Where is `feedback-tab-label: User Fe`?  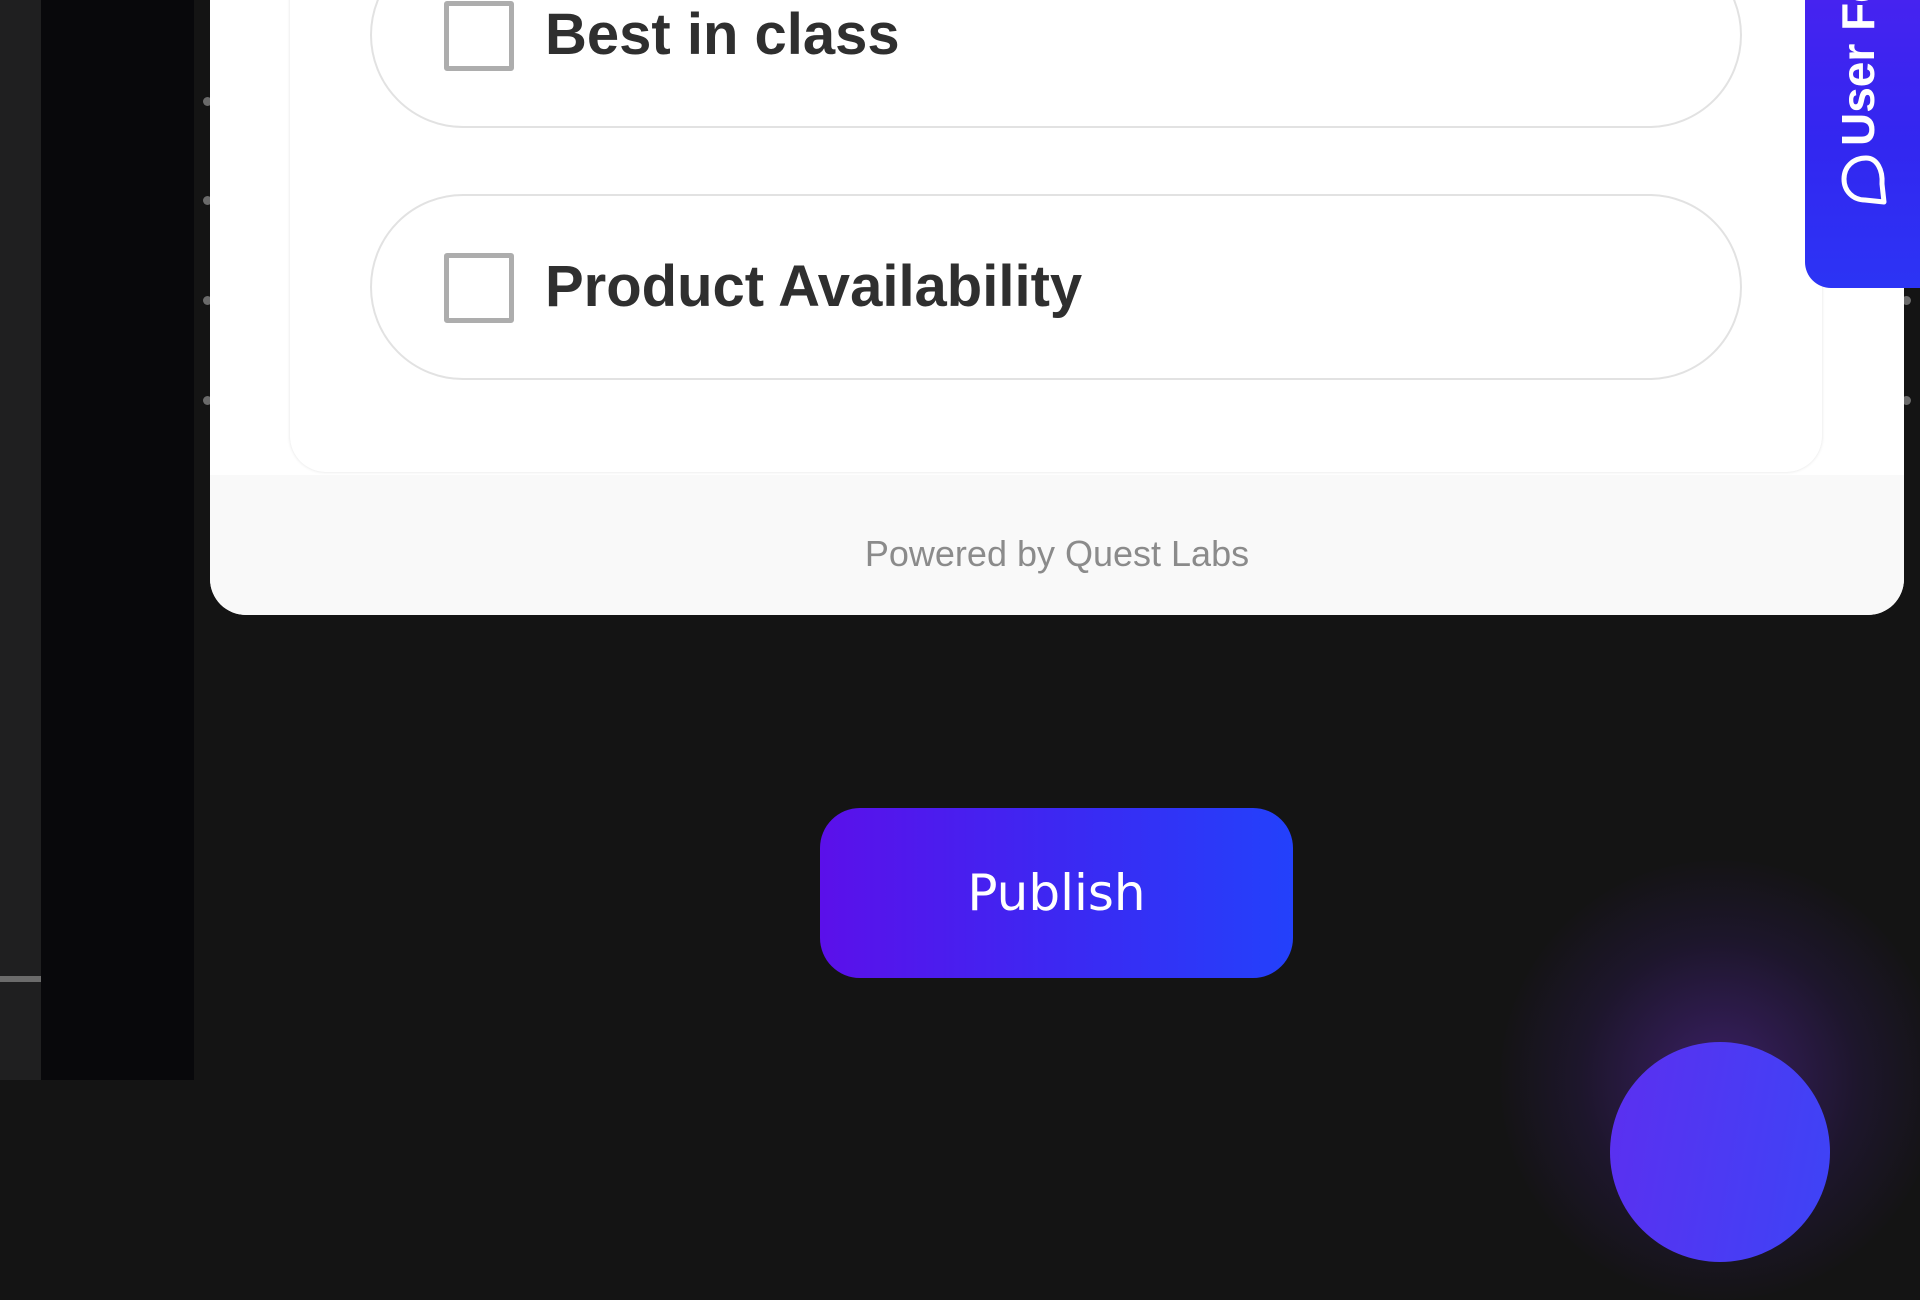
feedback-tab-label: User Fe is located at coordinates (1858, 73).